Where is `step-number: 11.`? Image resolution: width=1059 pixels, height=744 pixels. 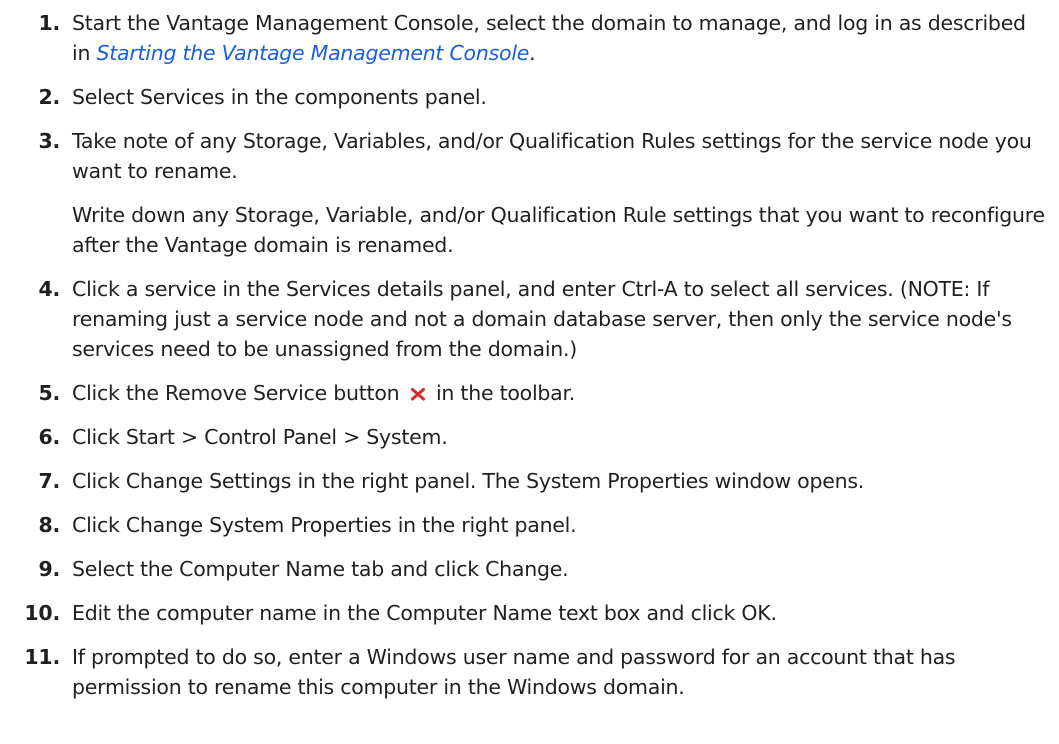
step-number: 11. is located at coordinates (42, 657).